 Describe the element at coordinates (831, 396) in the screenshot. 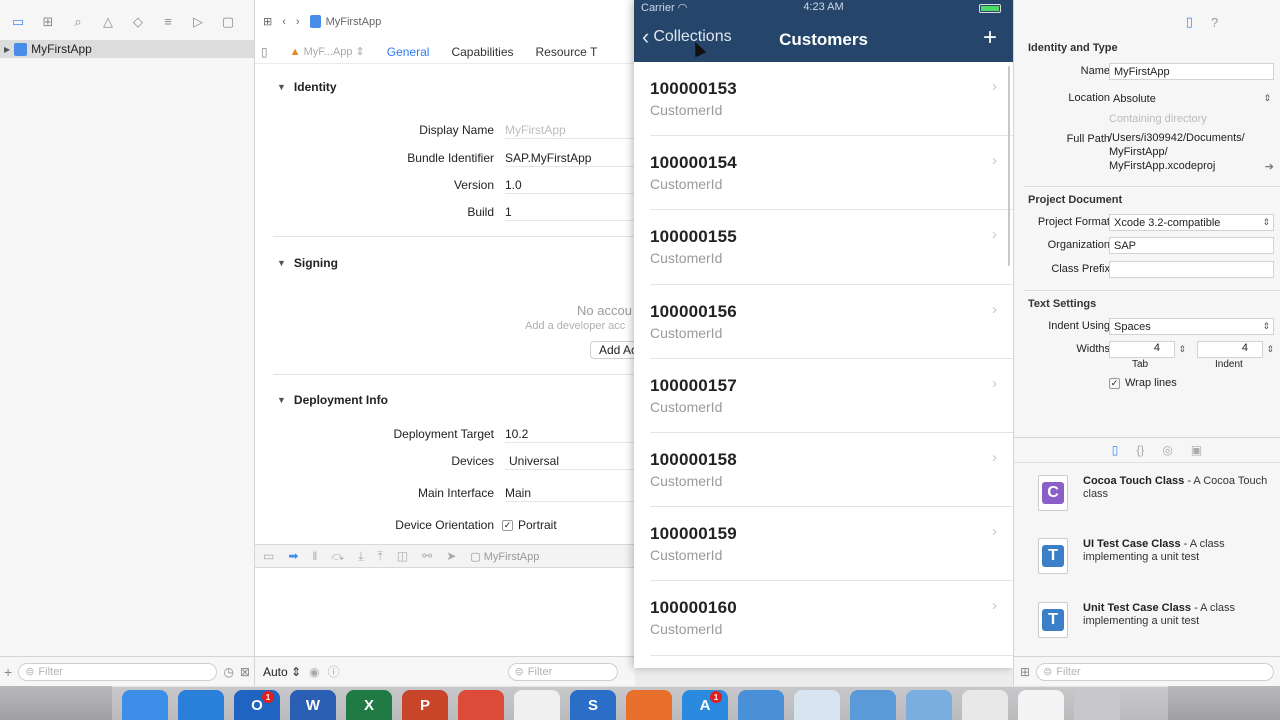

I see `customer-cell: 100000157 CustomerId ›` at that location.